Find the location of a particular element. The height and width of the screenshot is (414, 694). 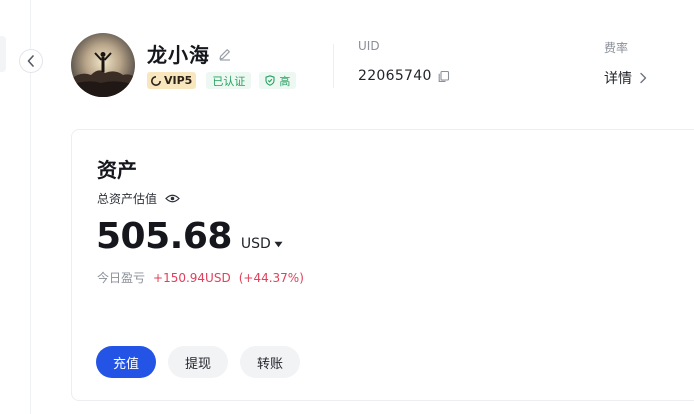

fee-details-text: 详情 is located at coordinates (618, 79).